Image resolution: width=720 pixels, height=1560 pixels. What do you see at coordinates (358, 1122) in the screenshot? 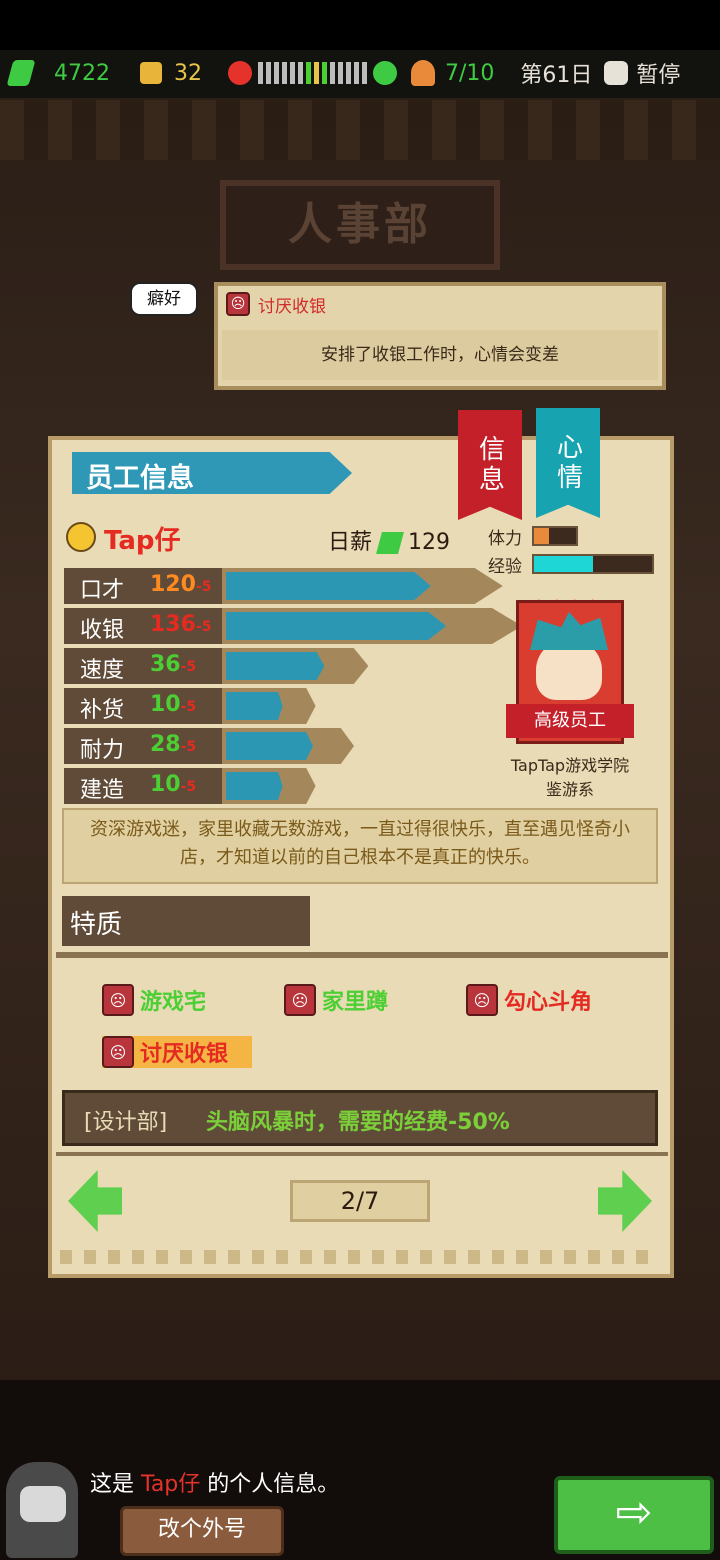
I see `effect-text: 头脑风暴时，需要的经费-50%` at bounding box center [358, 1122].